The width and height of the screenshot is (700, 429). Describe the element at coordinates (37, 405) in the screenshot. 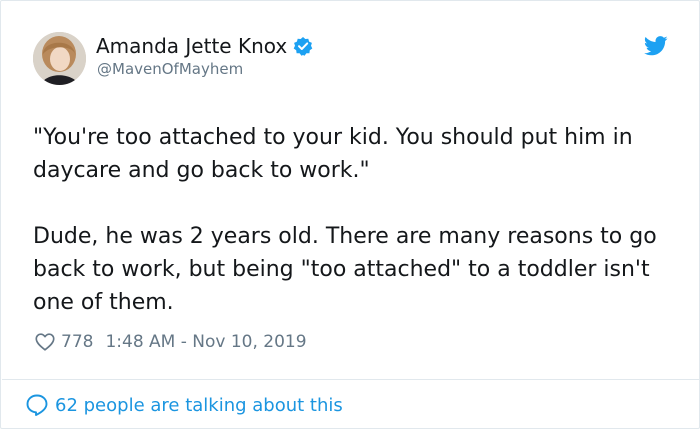

I see `speech-bubble-icon` at that location.